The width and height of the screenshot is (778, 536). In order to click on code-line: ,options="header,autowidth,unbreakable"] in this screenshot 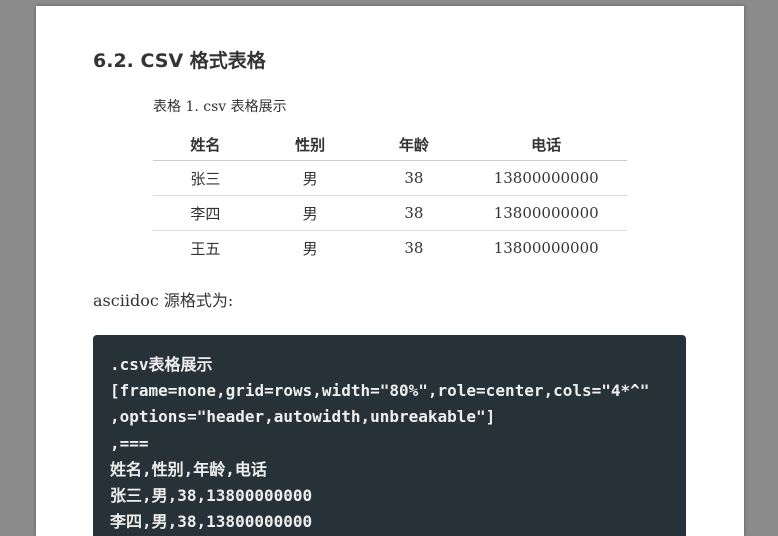, I will do `click(303, 417)`.